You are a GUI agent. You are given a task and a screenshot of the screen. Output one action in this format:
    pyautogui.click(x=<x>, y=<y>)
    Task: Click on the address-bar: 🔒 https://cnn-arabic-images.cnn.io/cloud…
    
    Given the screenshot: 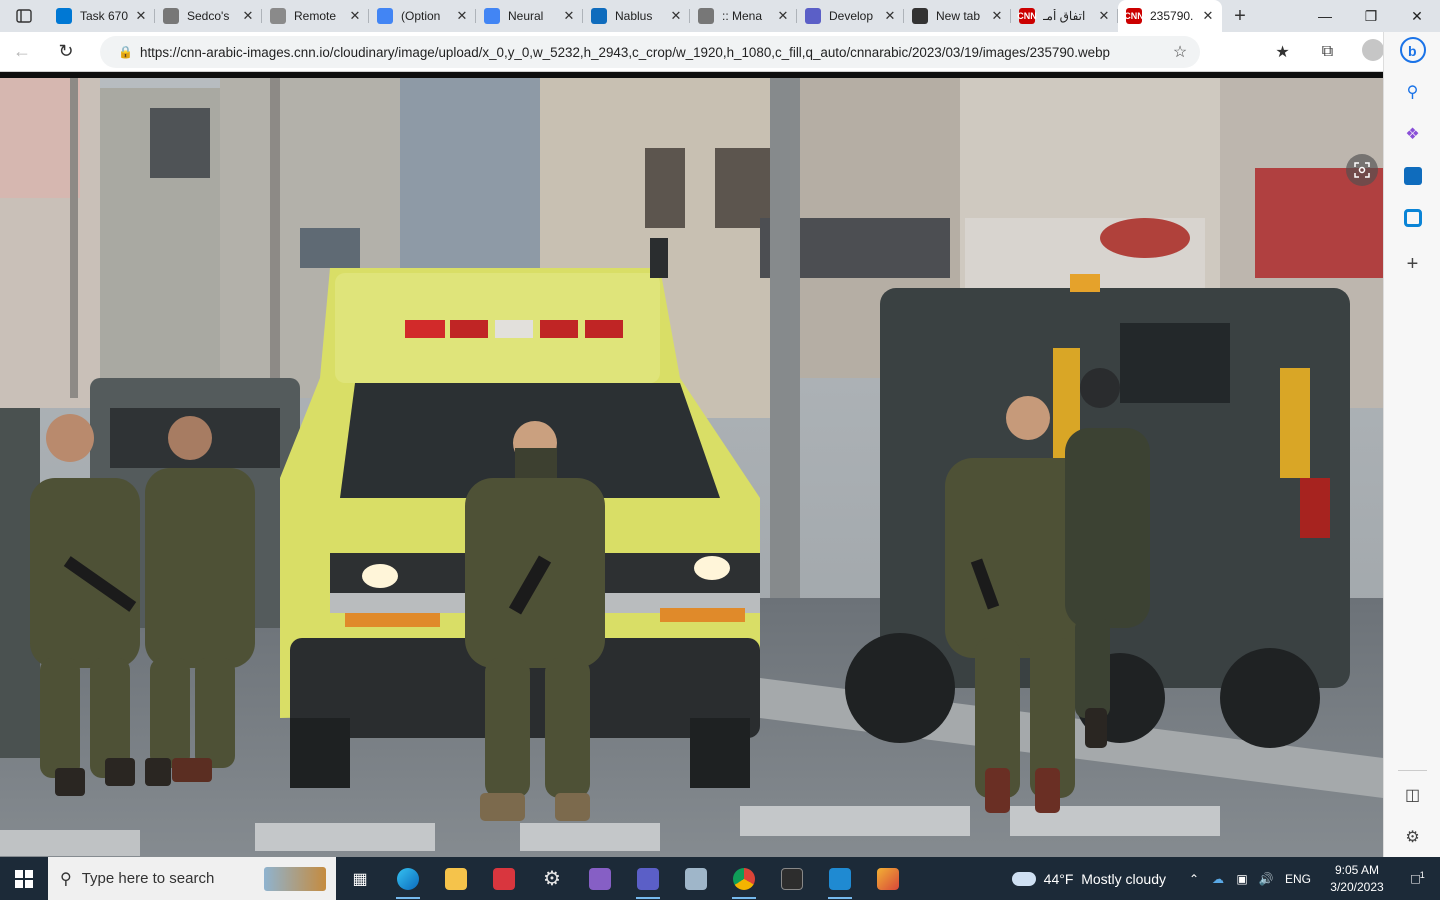 What is the action you would take?
    pyautogui.click(x=650, y=52)
    